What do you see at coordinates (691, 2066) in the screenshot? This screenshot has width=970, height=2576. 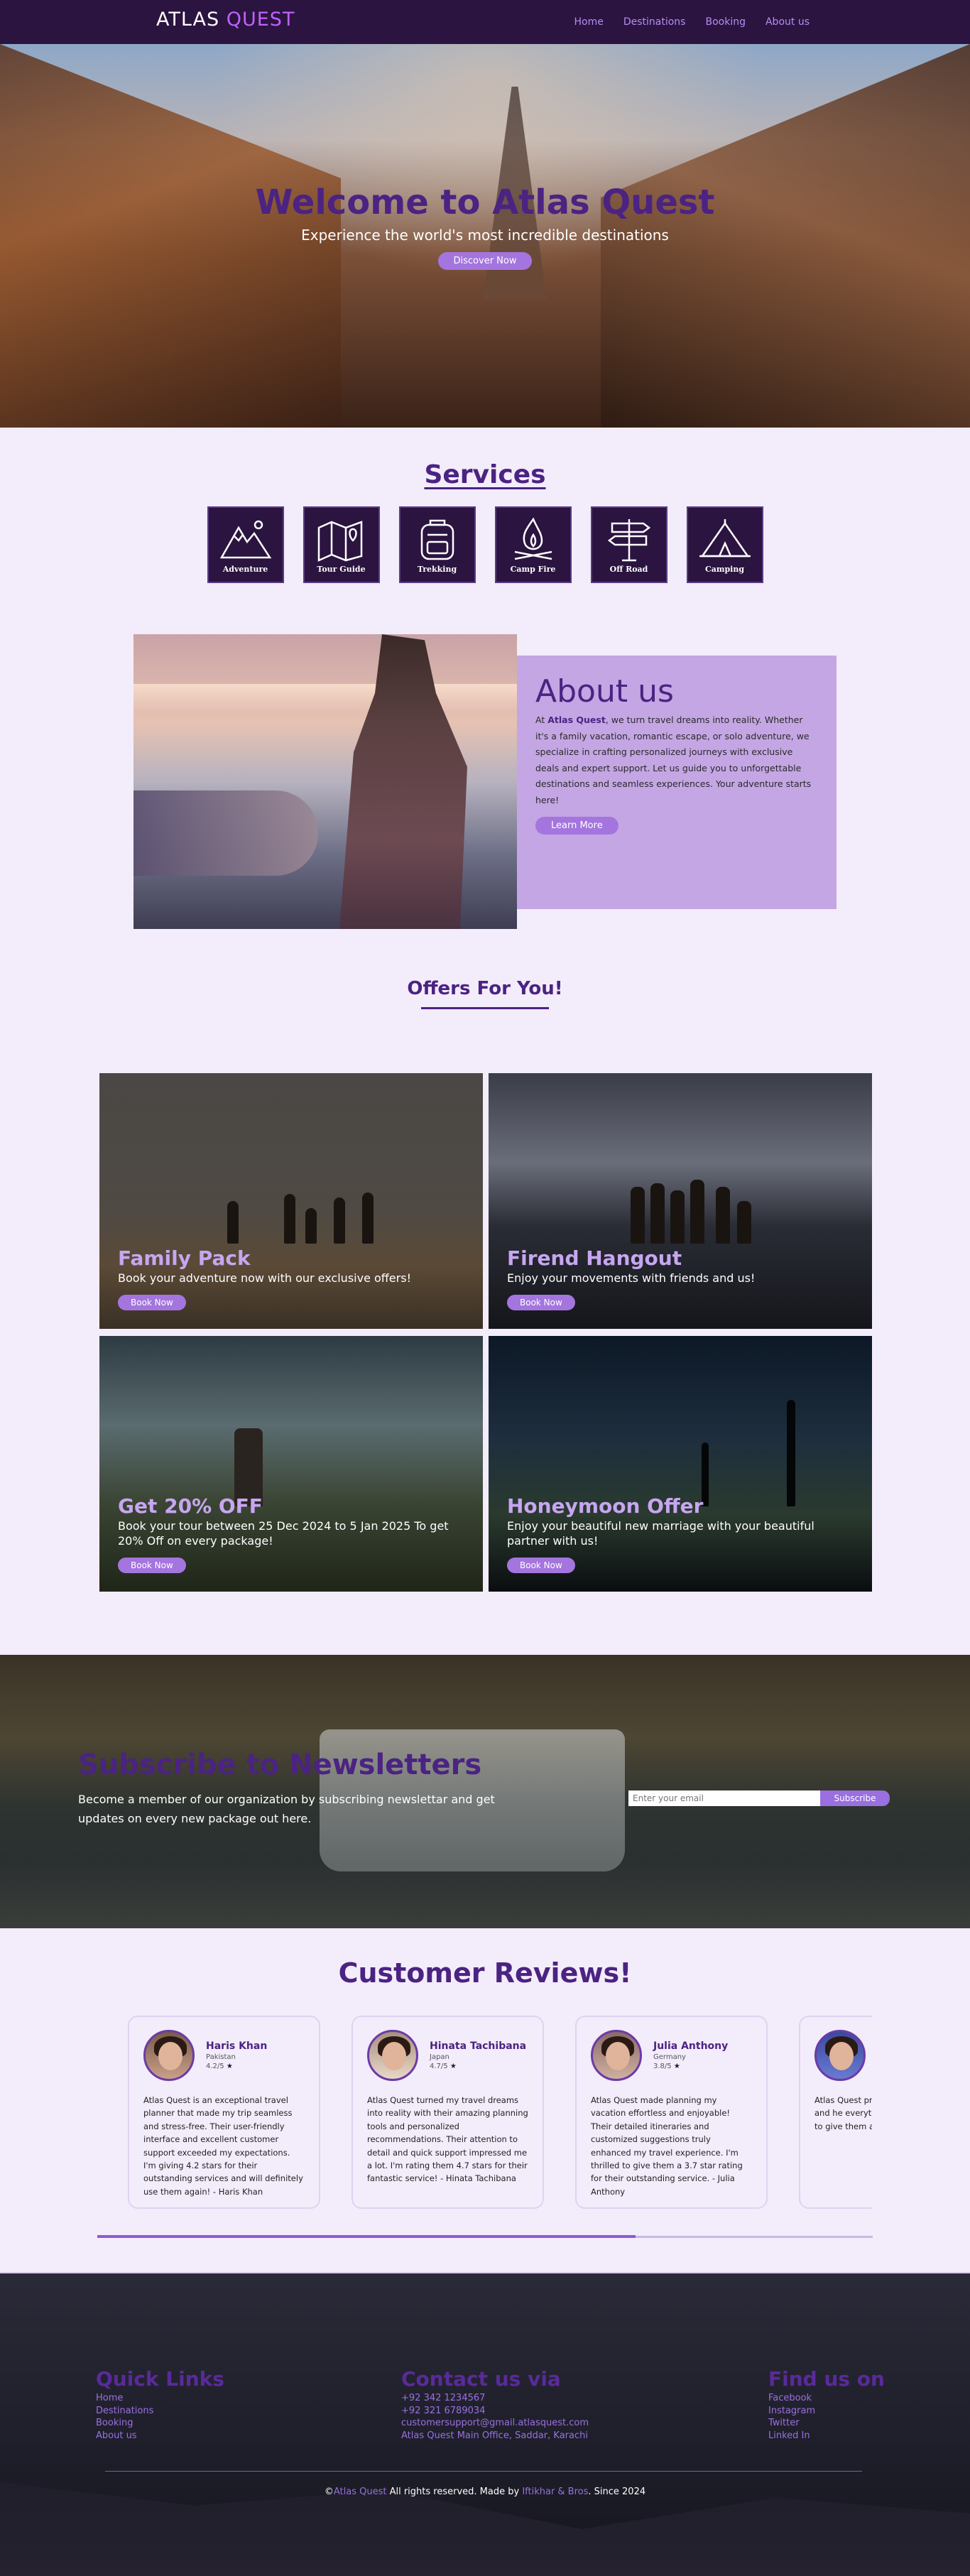 I see `review-rating: 3.8/5 ★` at bounding box center [691, 2066].